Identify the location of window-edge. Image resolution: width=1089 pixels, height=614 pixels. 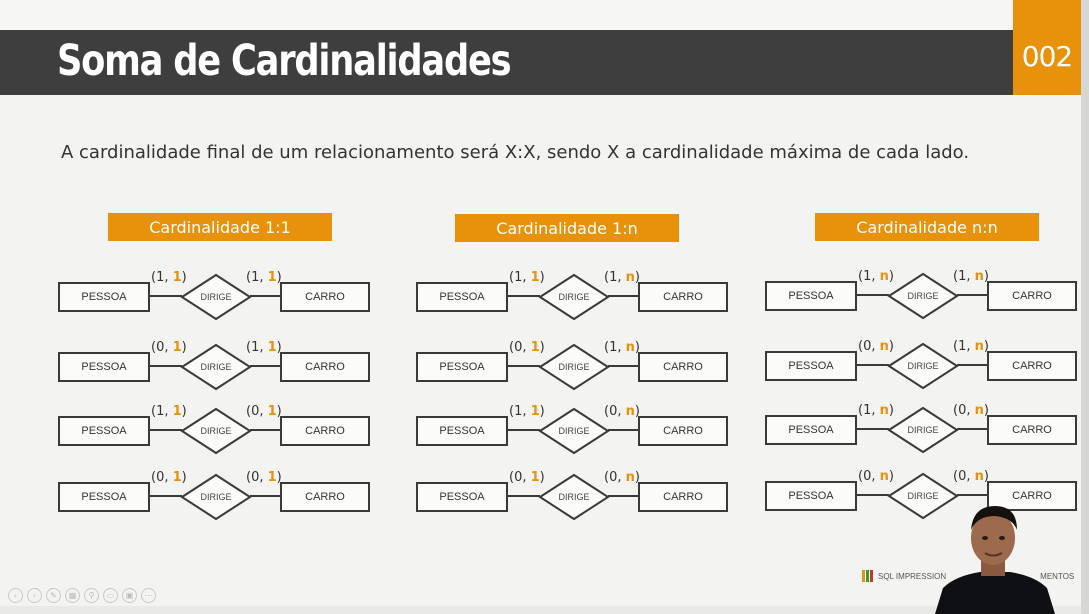
(1085, 307).